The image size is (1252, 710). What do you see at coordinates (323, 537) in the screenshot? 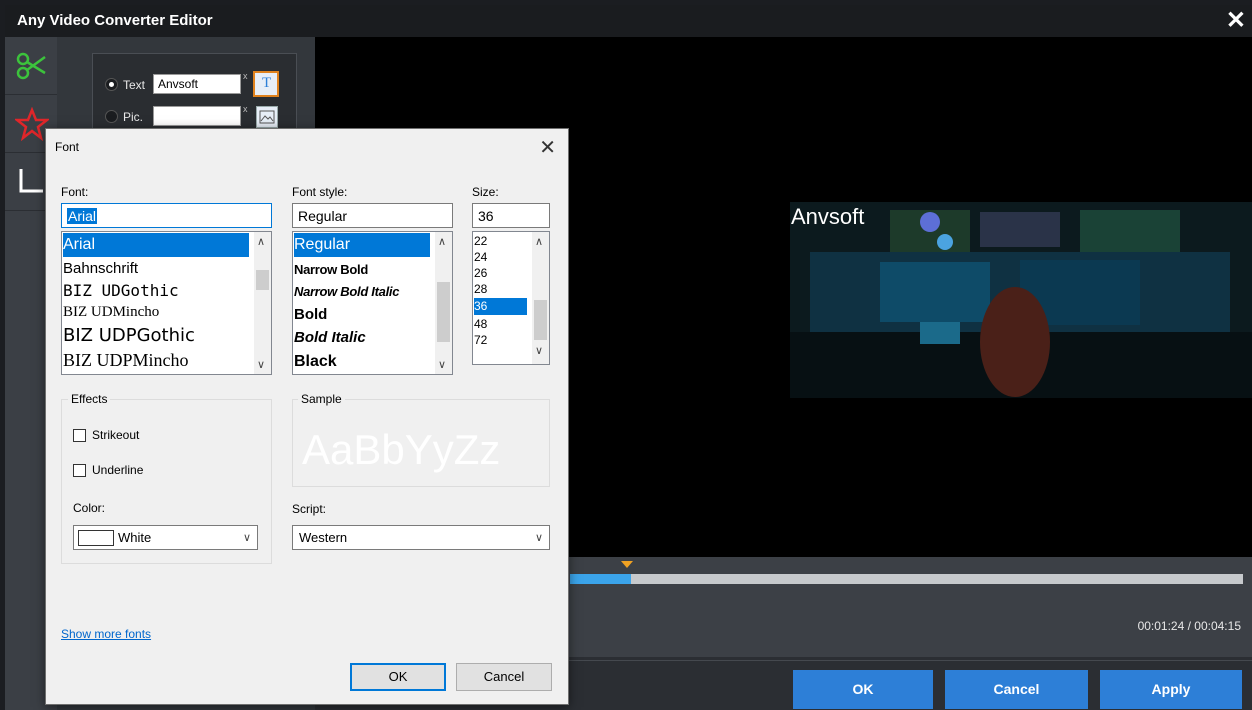
I see `script-value: Western` at bounding box center [323, 537].